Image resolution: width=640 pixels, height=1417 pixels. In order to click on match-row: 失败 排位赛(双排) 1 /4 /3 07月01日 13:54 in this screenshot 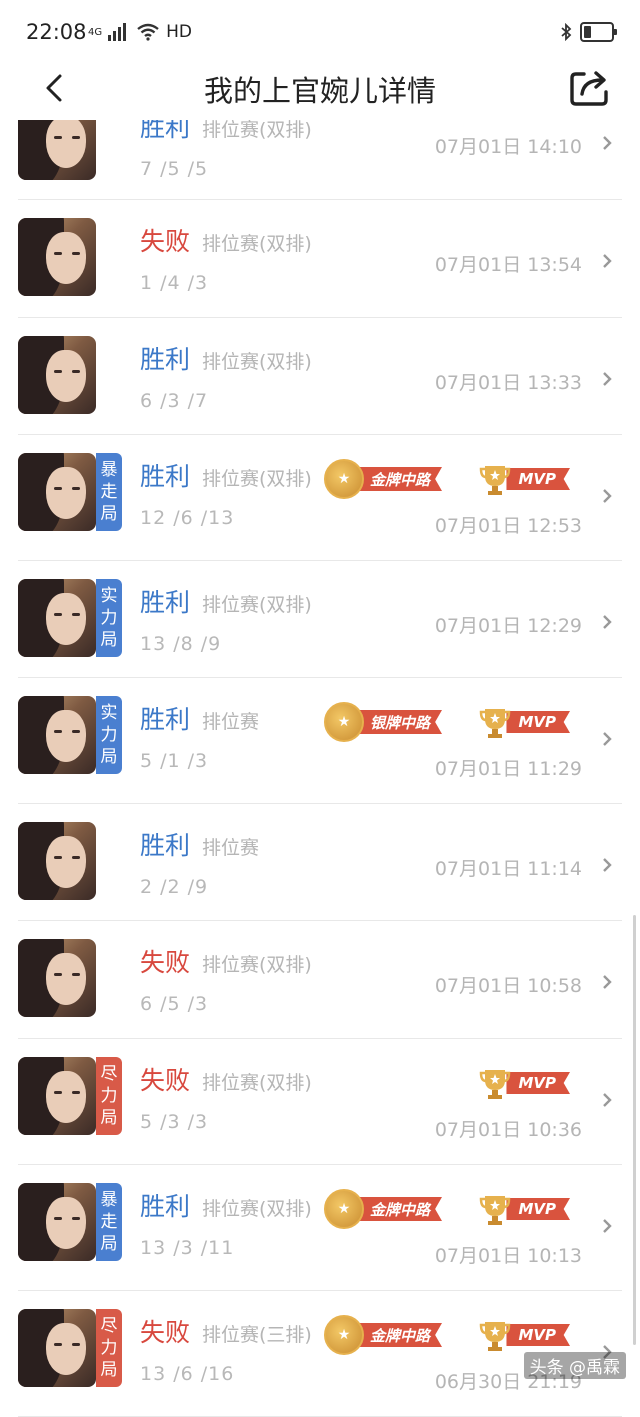, I will do `click(320, 259)`.